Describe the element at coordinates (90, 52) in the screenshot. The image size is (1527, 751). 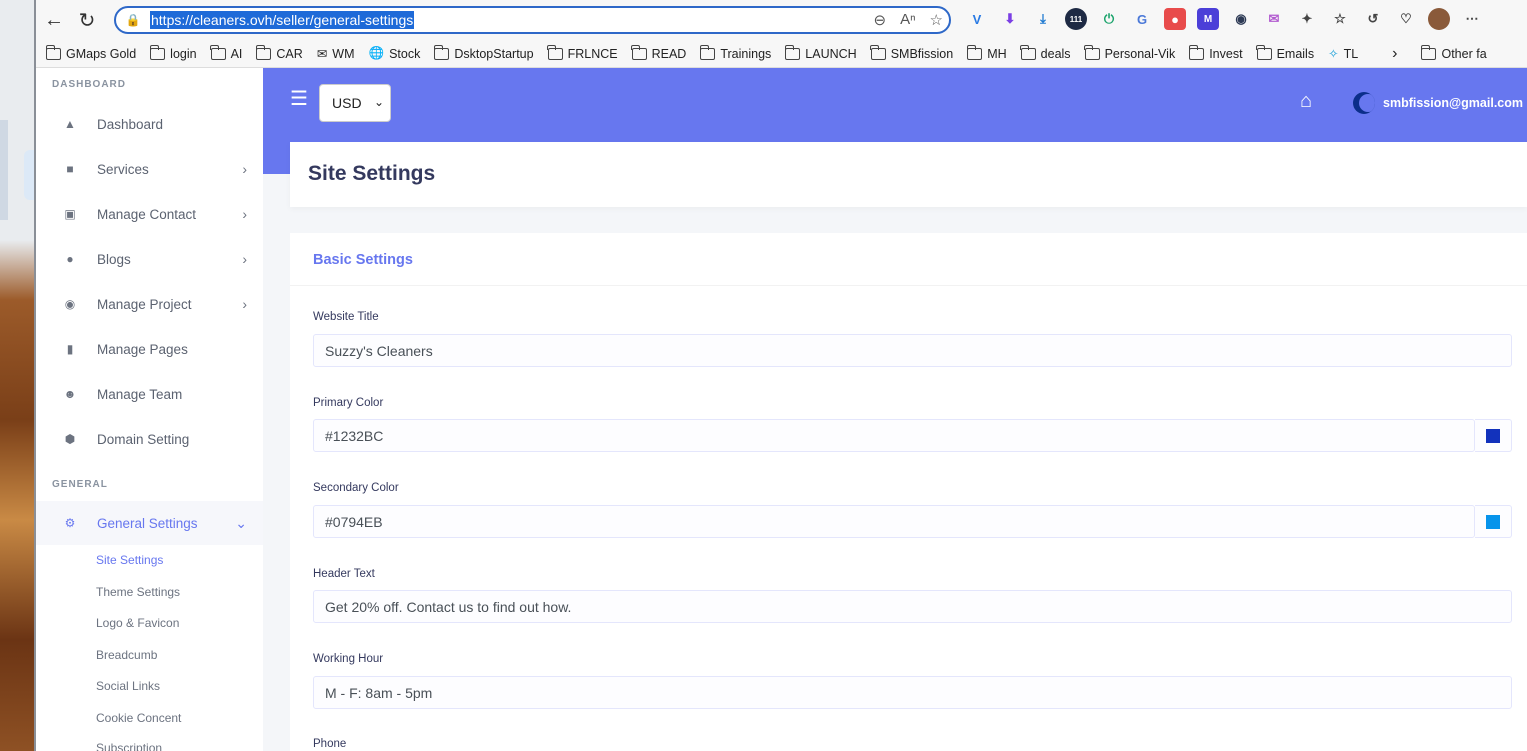
I see `bookmark-gmaps-gold: GMaps Gold` at that location.